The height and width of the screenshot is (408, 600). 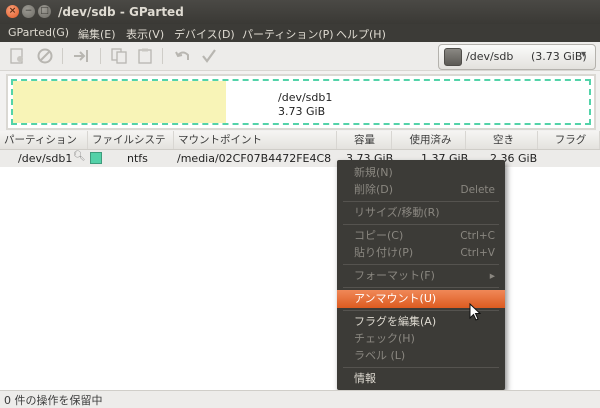 I want to click on menu-edit: 編集(E), so click(x=97, y=34).